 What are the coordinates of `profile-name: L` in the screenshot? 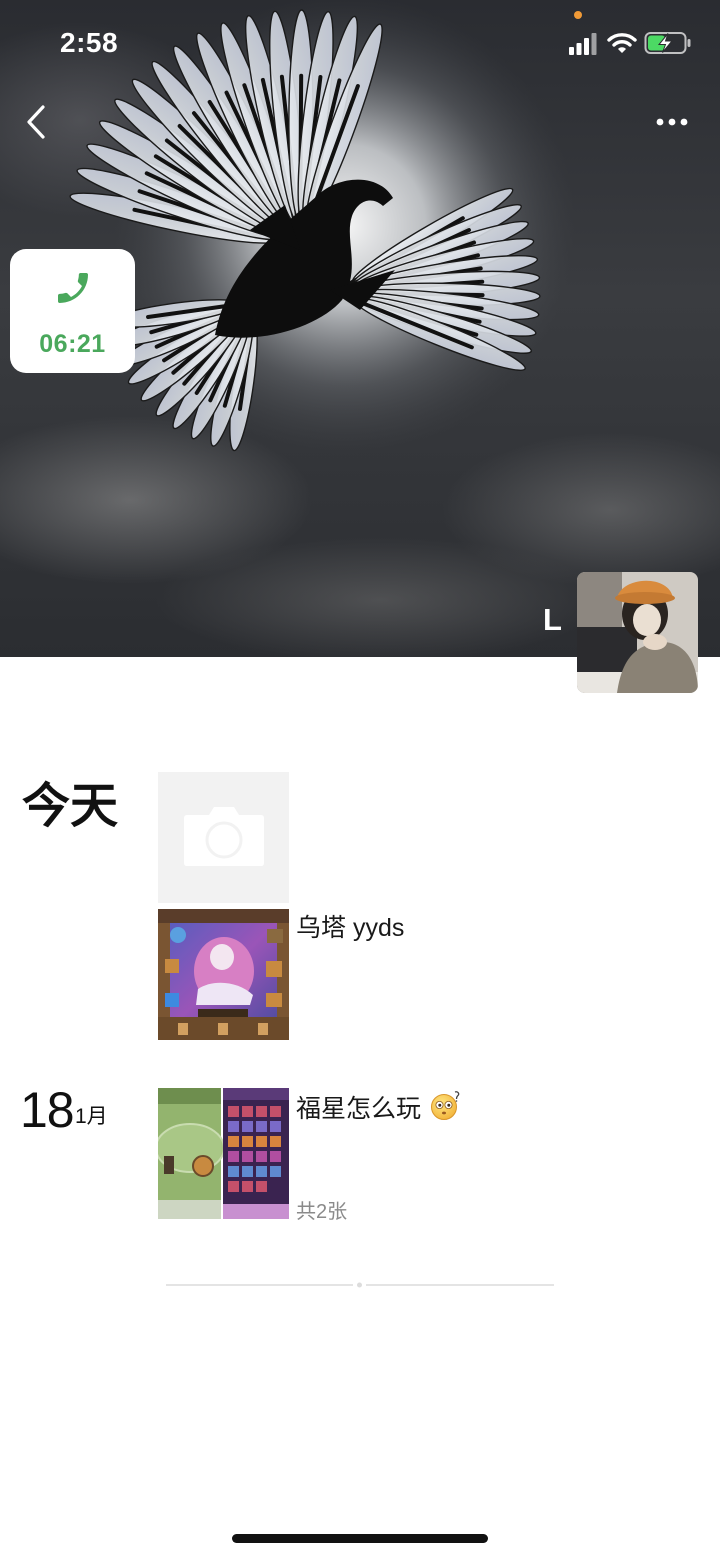 It's located at (552, 620).